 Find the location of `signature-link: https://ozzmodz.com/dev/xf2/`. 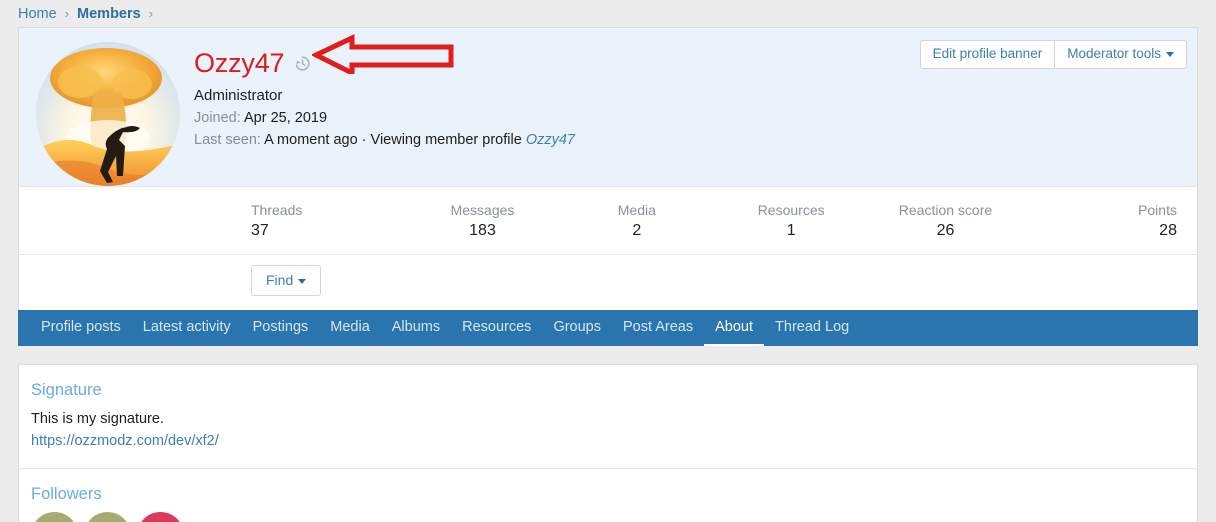

signature-link: https://ozzmodz.com/dev/xf2/ is located at coordinates (608, 441).